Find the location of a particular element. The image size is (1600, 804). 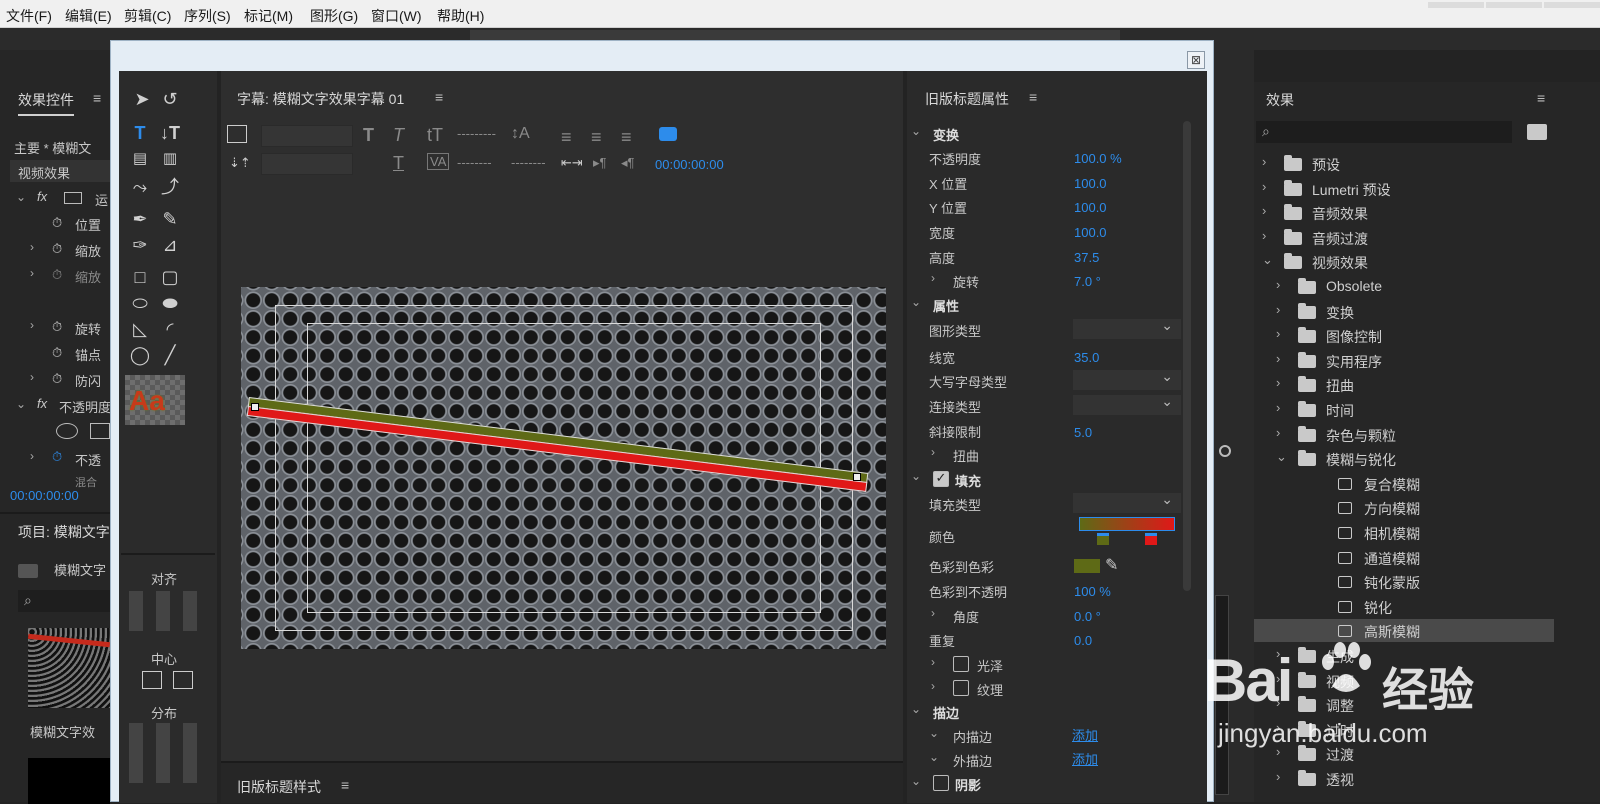

distribute-buttons is located at coordinates (169, 753).